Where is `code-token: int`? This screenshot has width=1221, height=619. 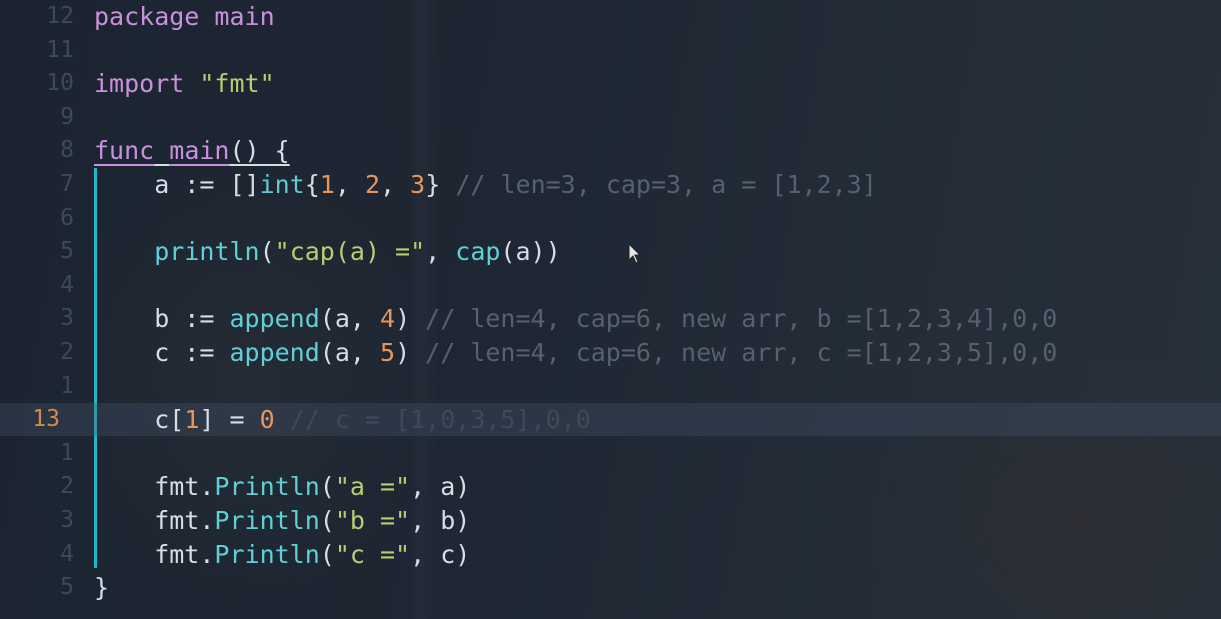
code-token: int is located at coordinates (282, 184).